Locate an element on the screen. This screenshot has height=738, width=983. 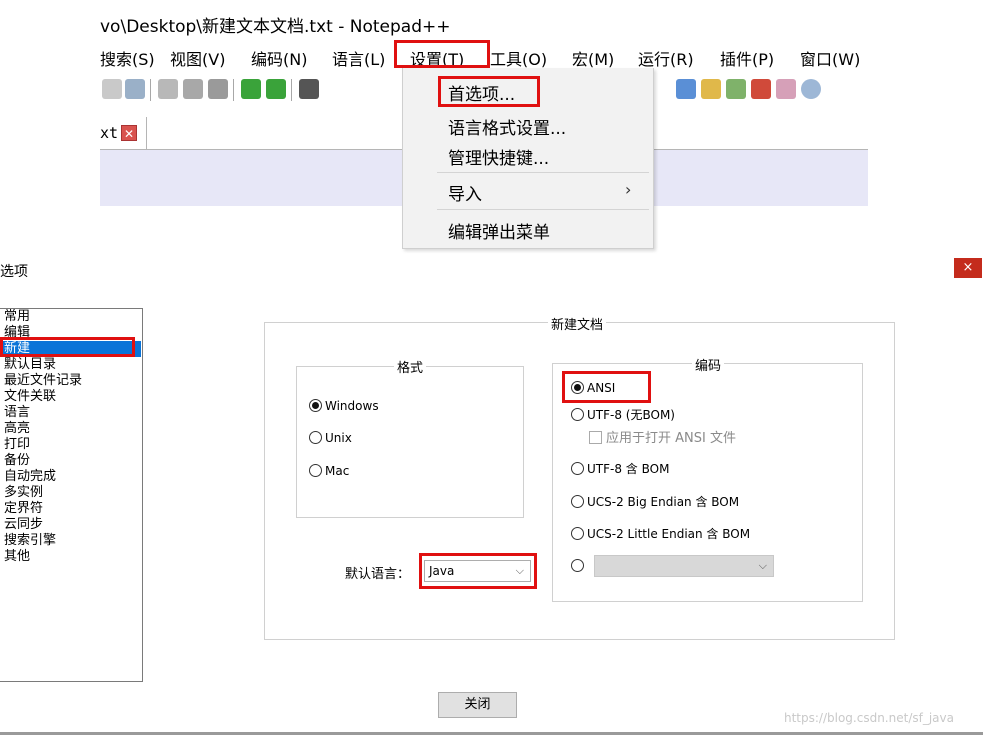
format-unix-radio: Unix is located at coordinates (330, 438).